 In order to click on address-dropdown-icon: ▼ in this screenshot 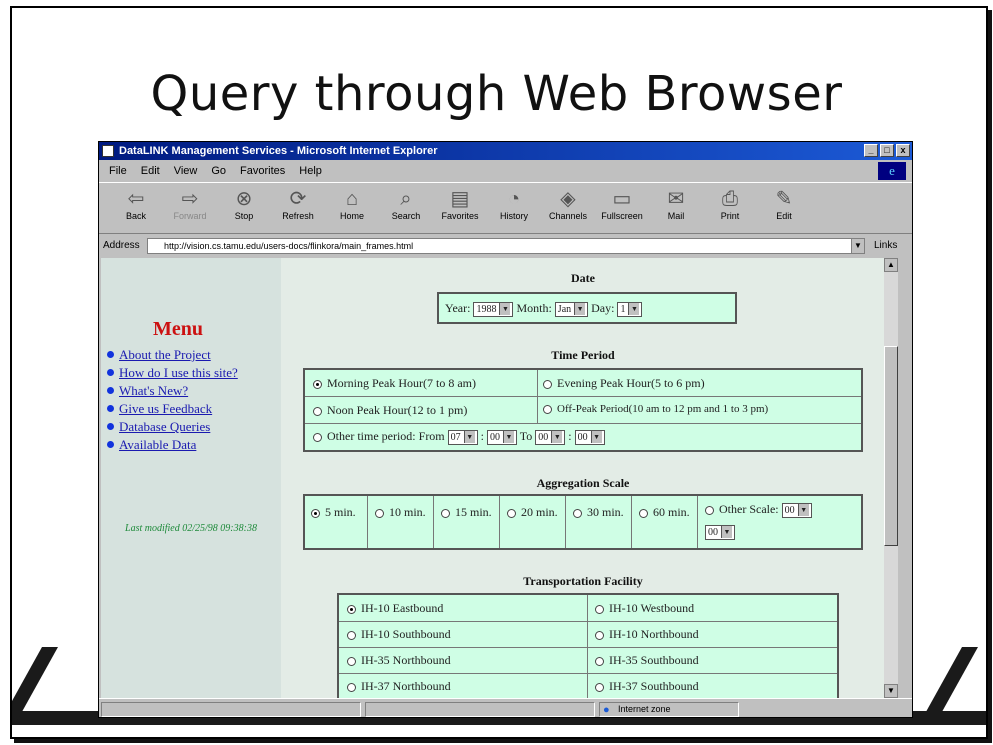, I will do `click(858, 246)`.